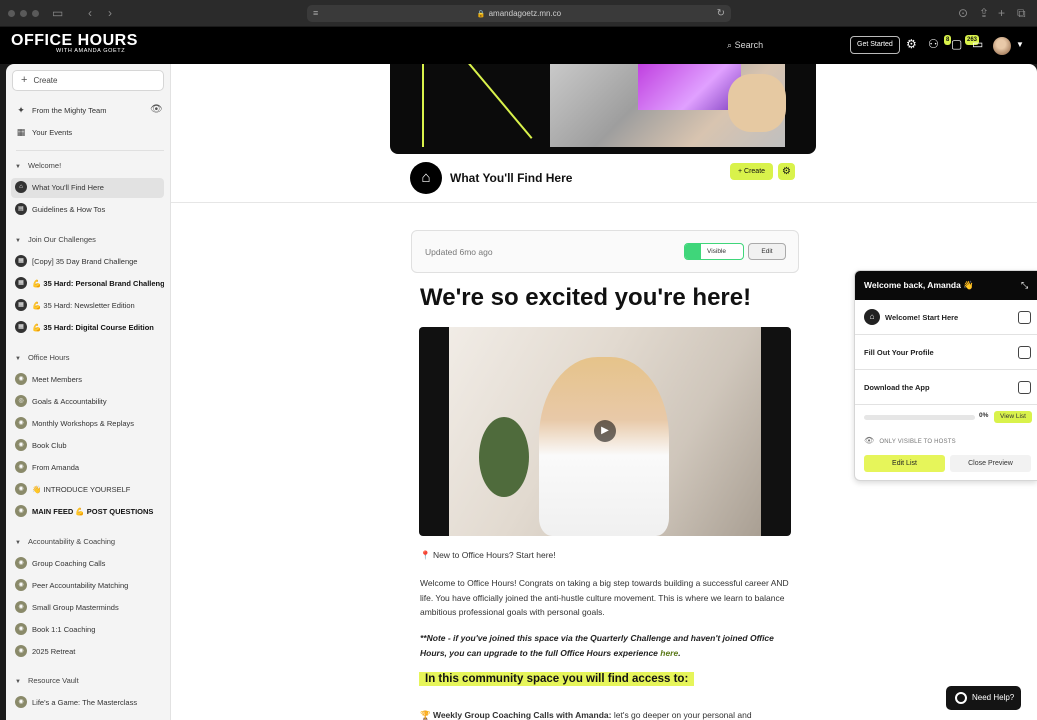 Image resolution: width=1037 pixels, height=720 pixels. What do you see at coordinates (65, 542) in the screenshot?
I see `section-header-accountability: ▼ Accountability & Coaching` at bounding box center [65, 542].